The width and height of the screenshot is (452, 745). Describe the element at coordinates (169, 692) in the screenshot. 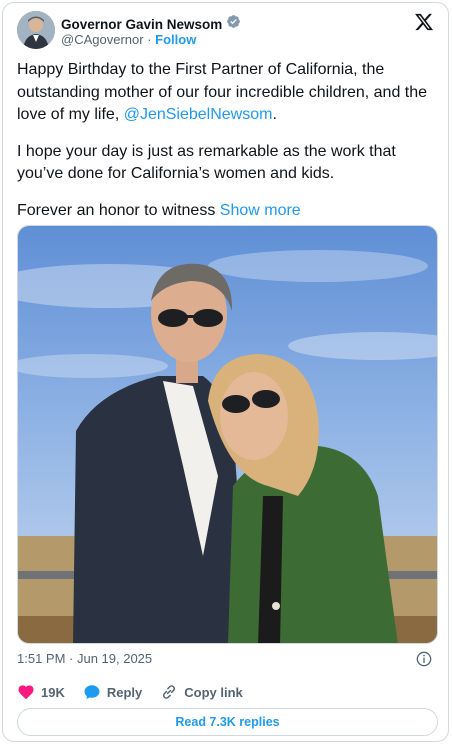

I see `link-icon` at that location.